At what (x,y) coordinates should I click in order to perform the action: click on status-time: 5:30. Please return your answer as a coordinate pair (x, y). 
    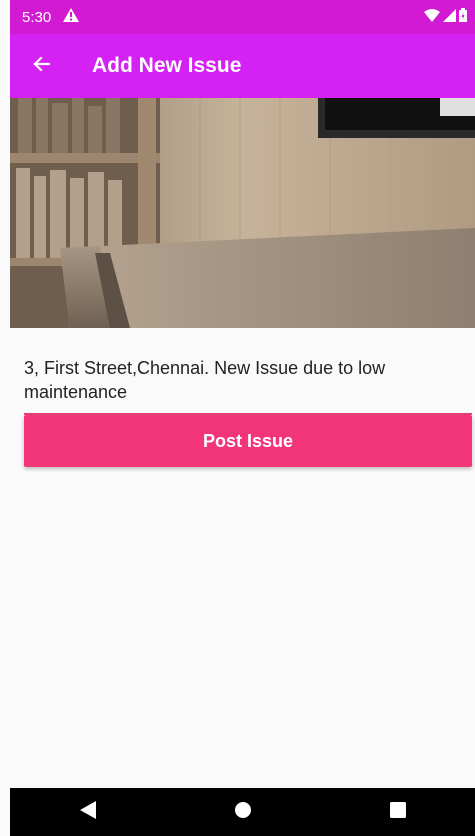
    Looking at the image, I should click on (37, 17).